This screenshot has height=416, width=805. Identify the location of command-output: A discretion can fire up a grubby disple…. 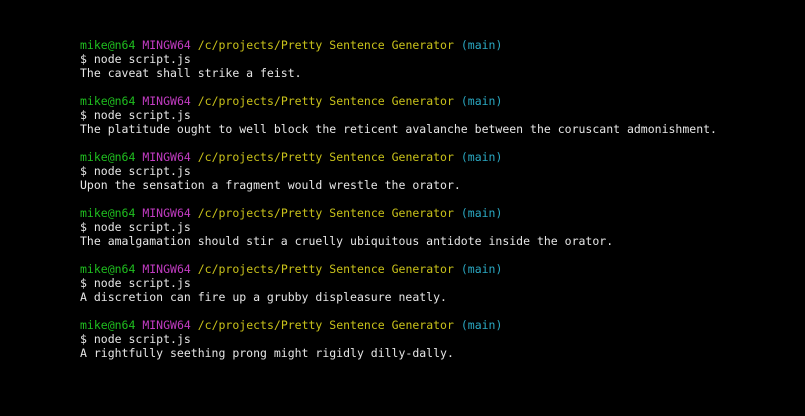
(263, 297).